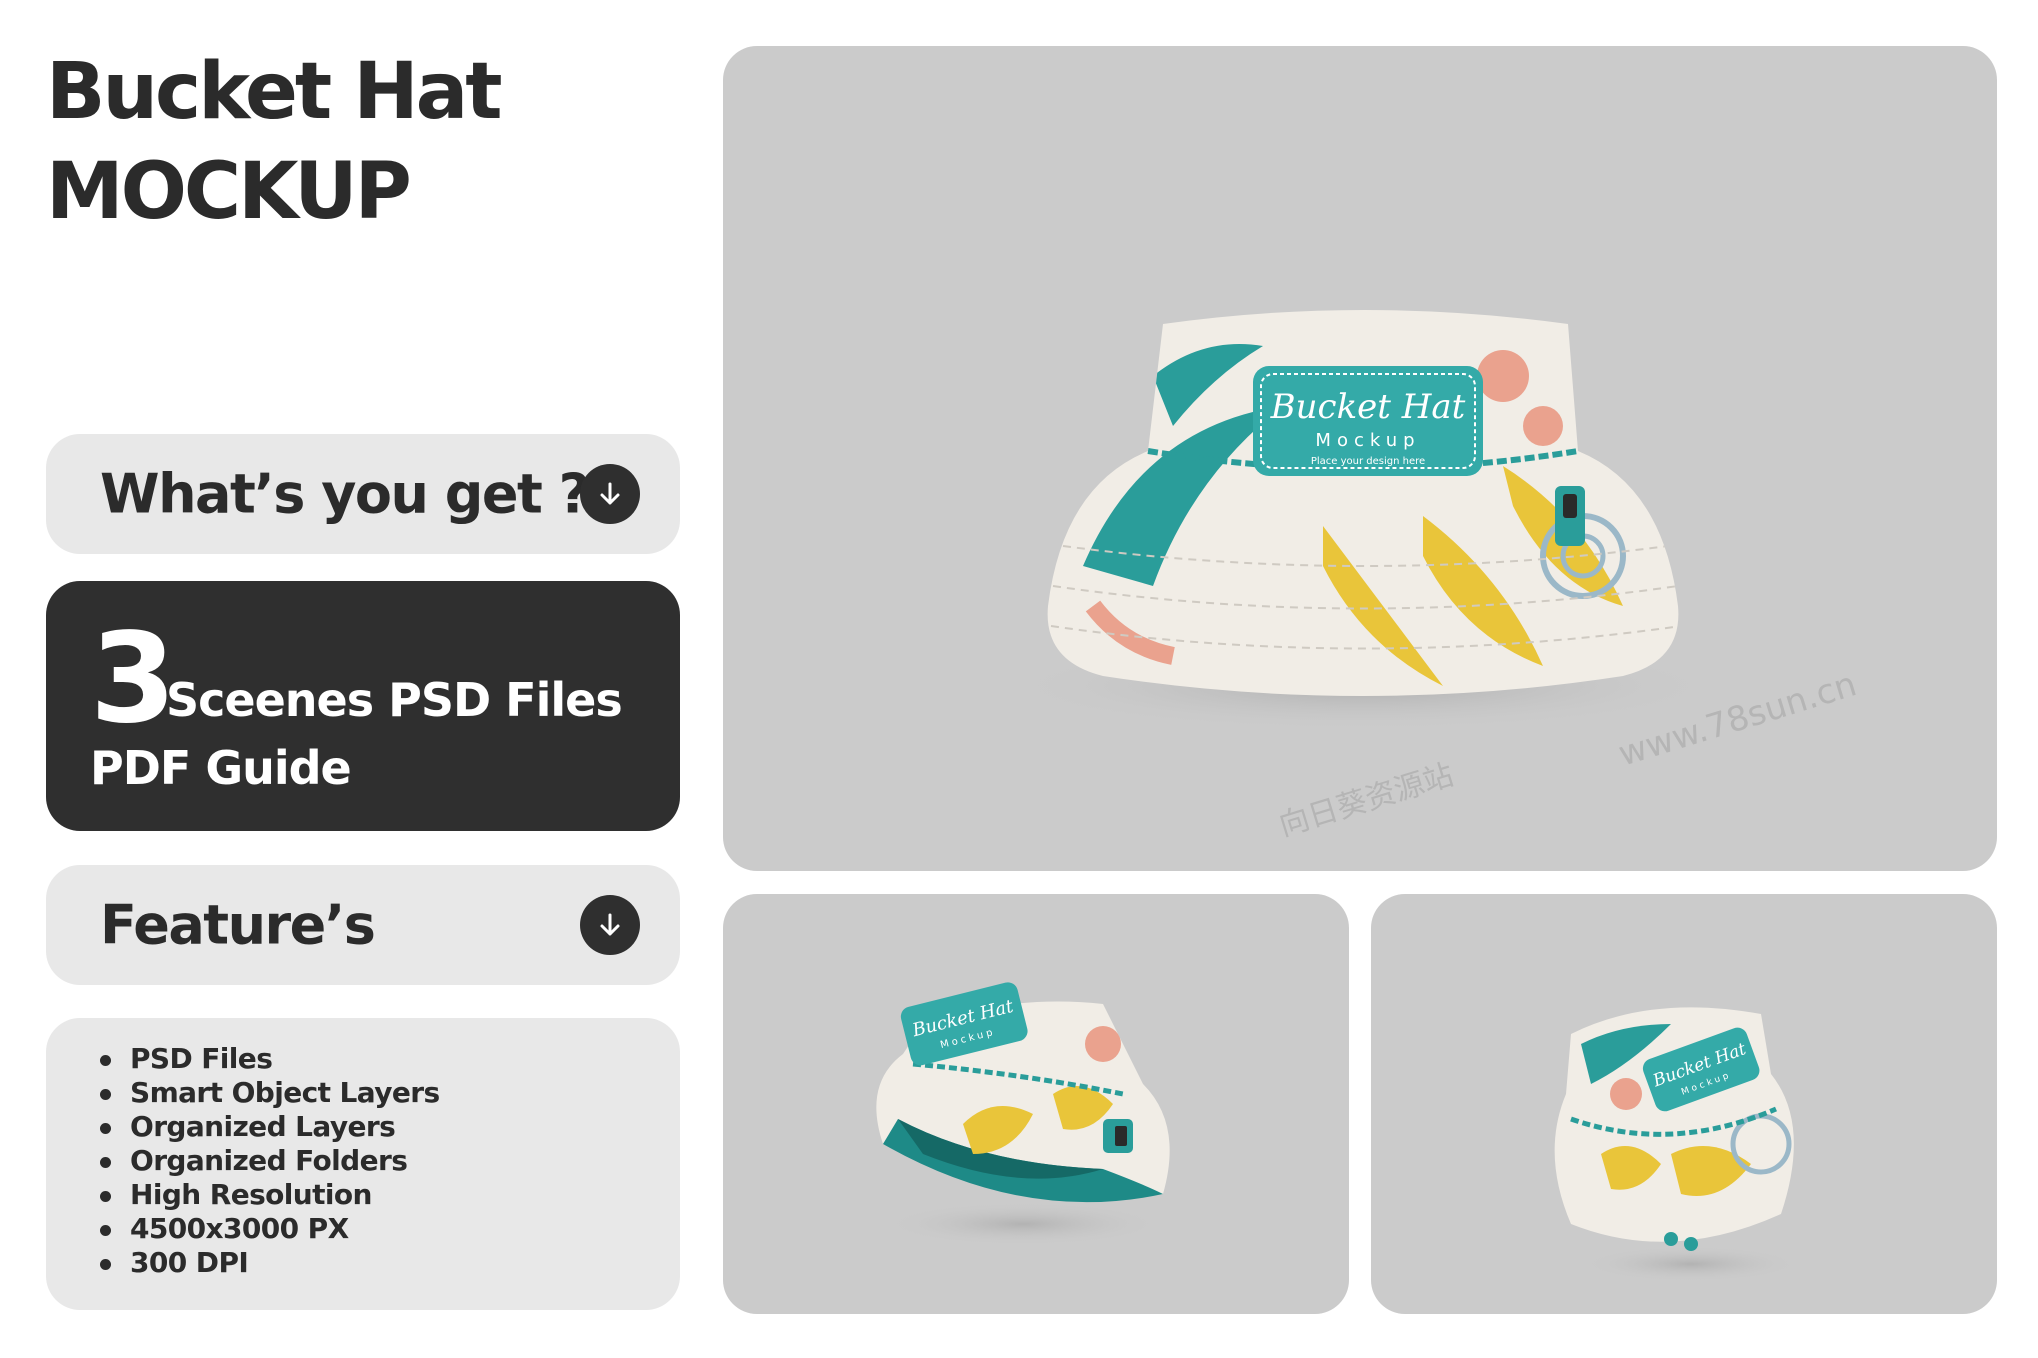  Describe the element at coordinates (1368, 407) in the screenshot. I see `patch-script-text: Bucket Hat` at that location.